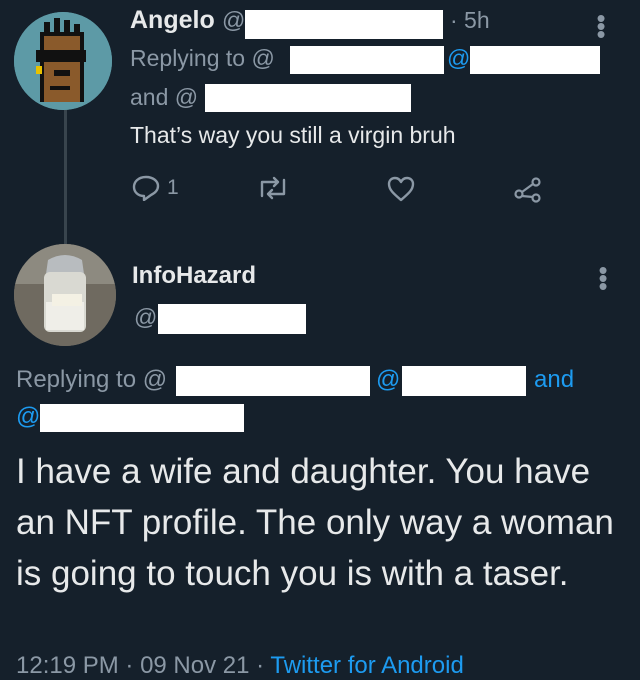 This screenshot has width=640, height=680. I want to click on like-icon, so click(401, 189).